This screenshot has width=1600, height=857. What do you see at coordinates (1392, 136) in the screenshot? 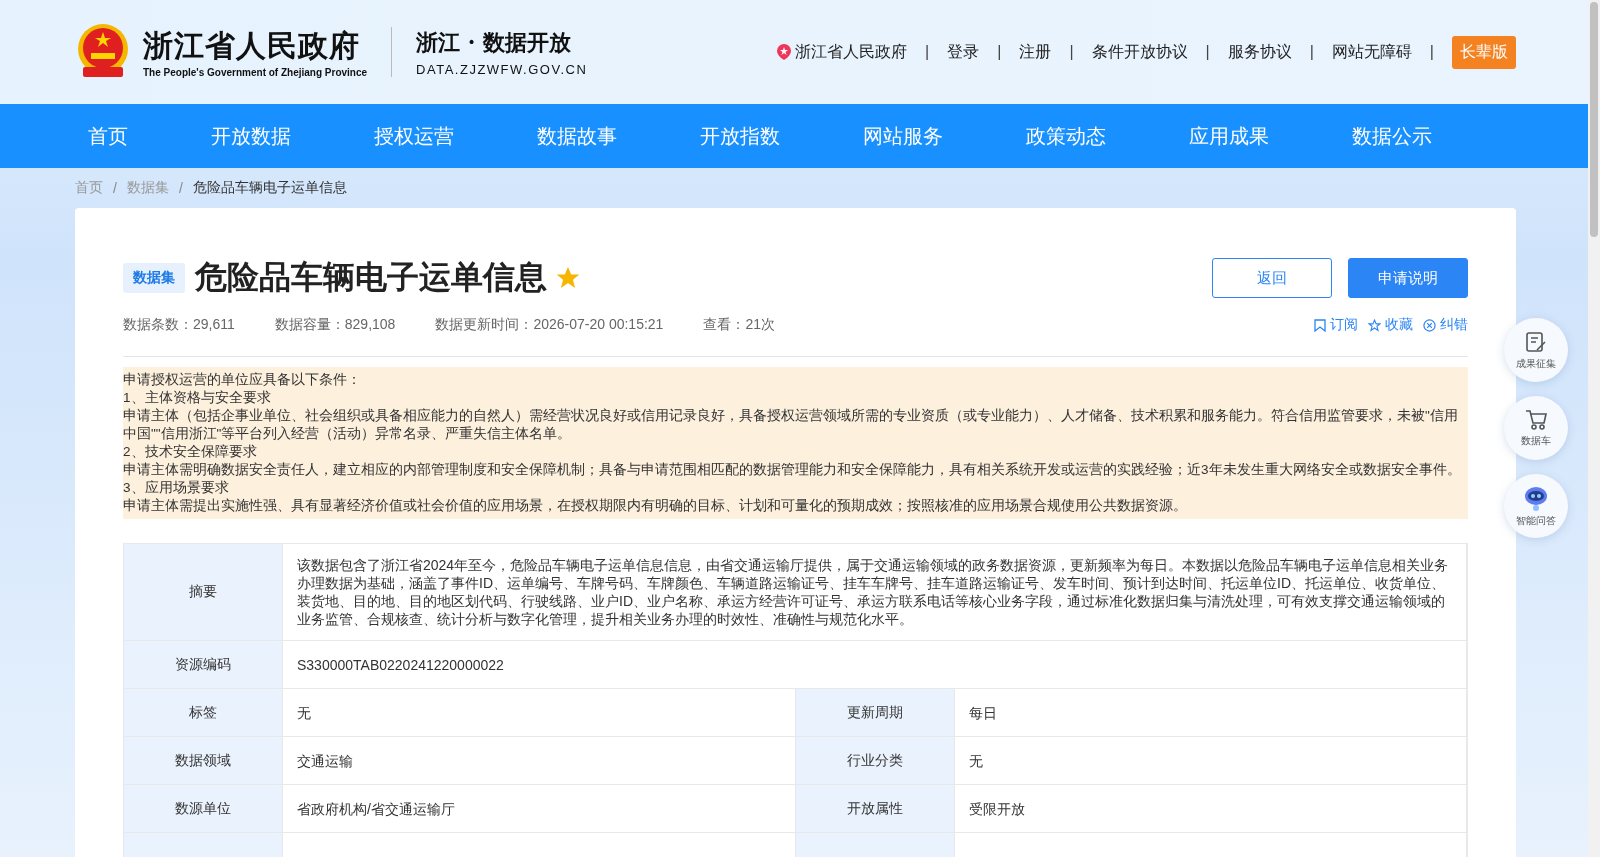
I see `nav-tab: 数据公示` at bounding box center [1392, 136].